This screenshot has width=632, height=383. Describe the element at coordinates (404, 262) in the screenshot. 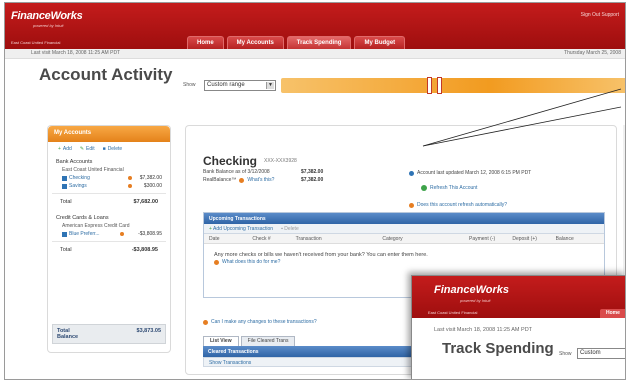

I see `upcoming-help-link: What does this do for me?` at that location.